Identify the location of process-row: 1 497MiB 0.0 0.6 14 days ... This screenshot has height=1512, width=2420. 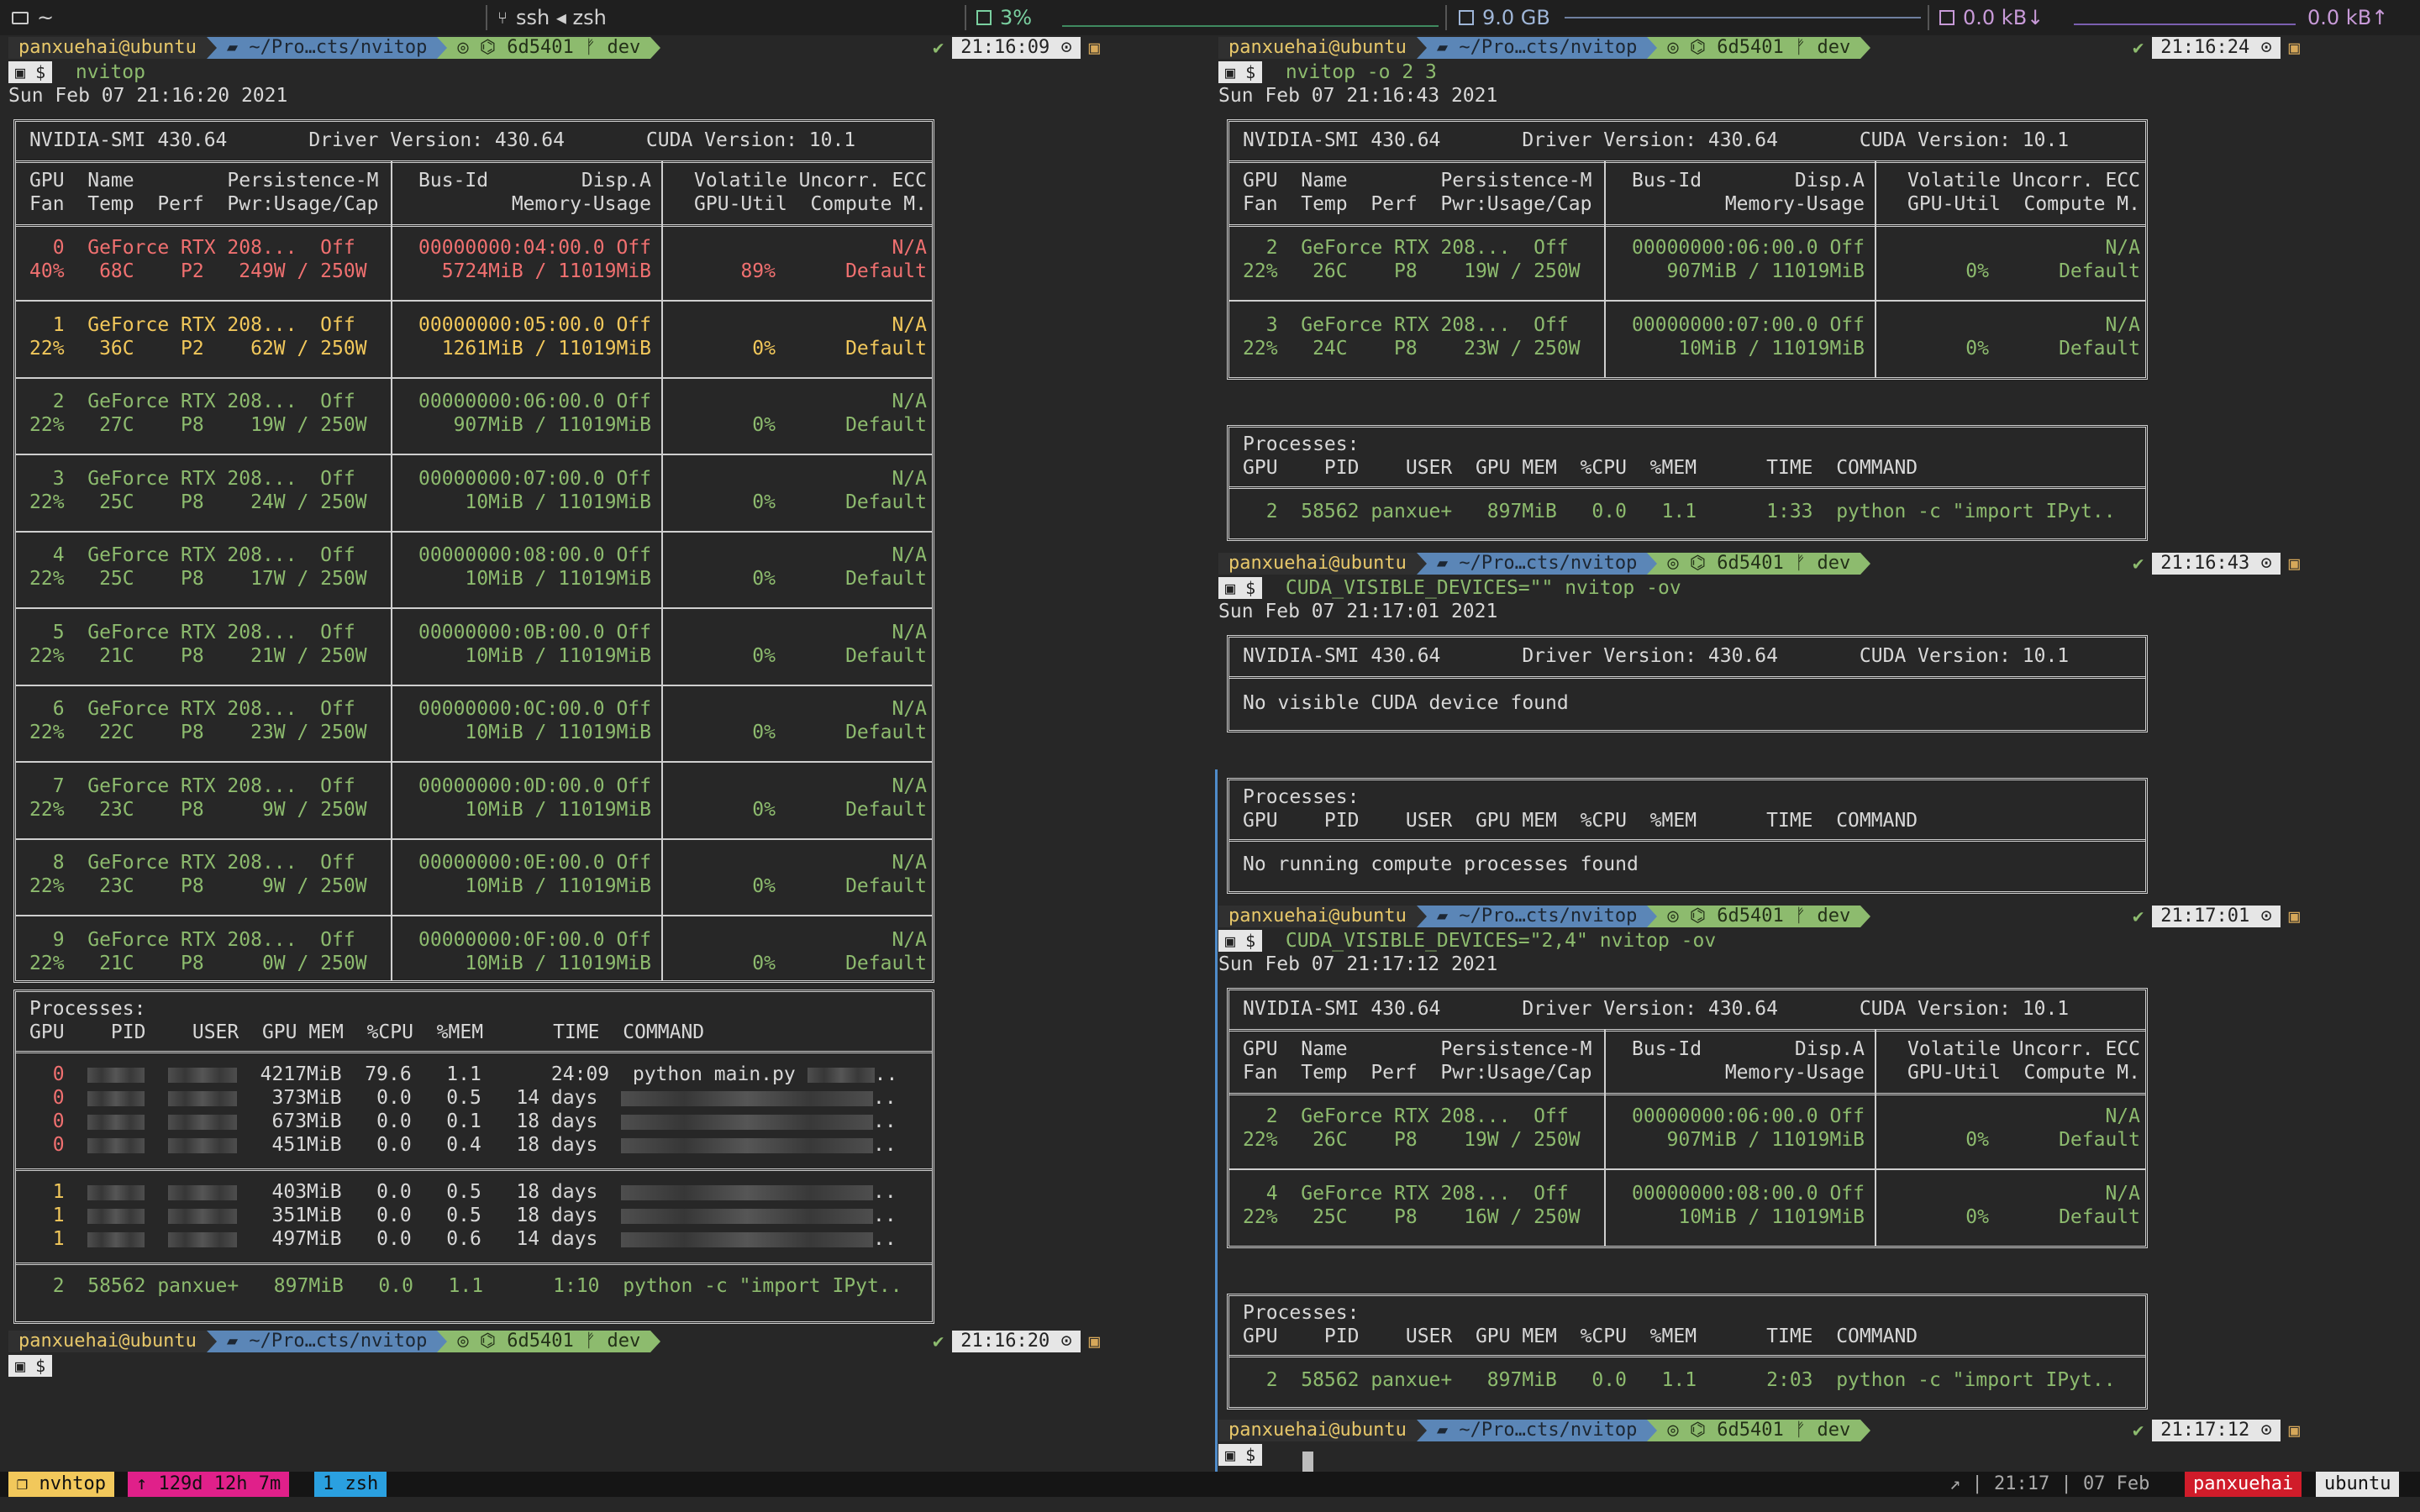
(463, 1239).